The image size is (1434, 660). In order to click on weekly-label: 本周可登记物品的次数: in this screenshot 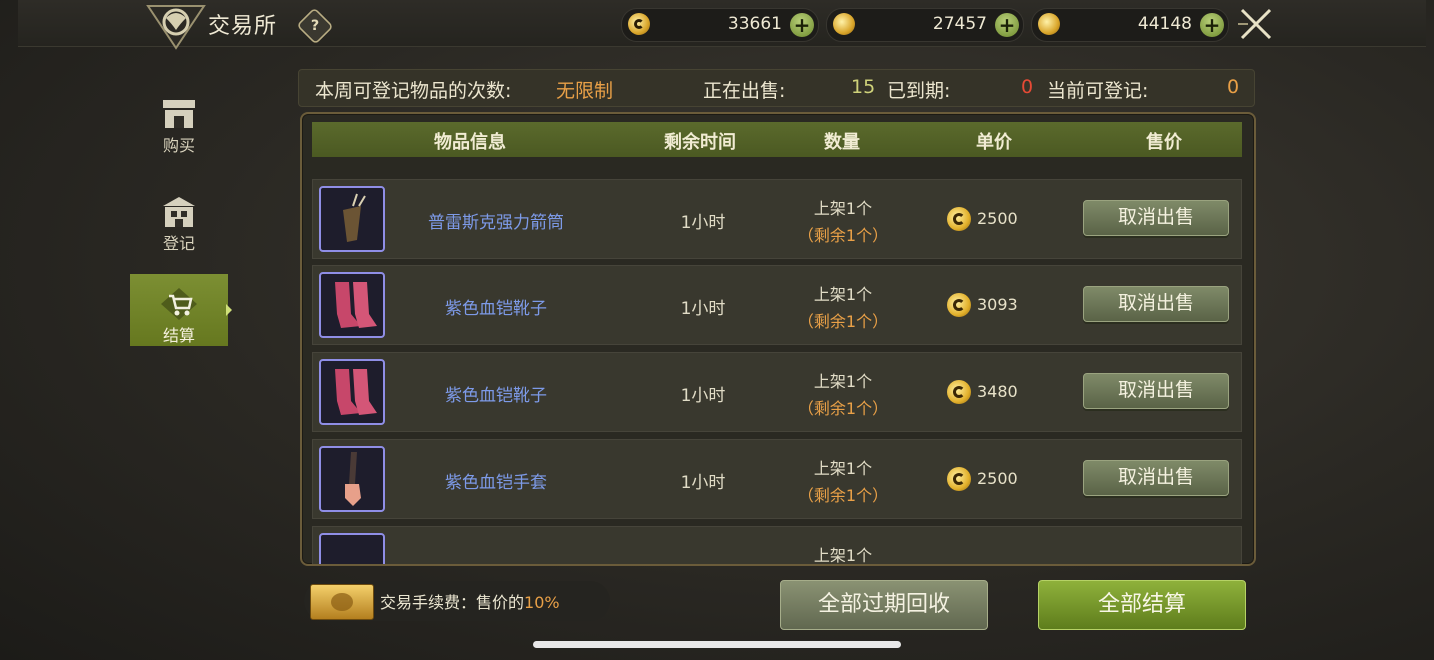, I will do `click(413, 91)`.